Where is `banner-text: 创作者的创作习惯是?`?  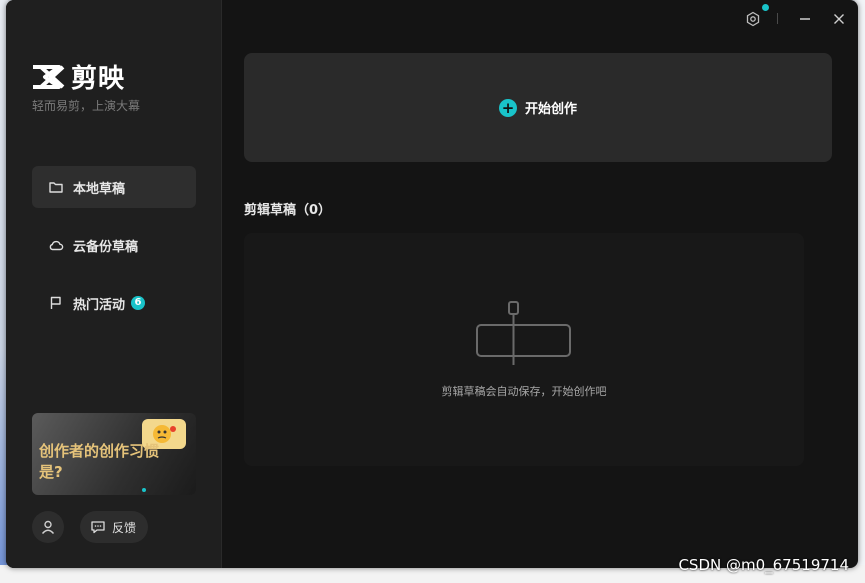
banner-text: 创作者的创作习惯是? is located at coordinates (99, 461).